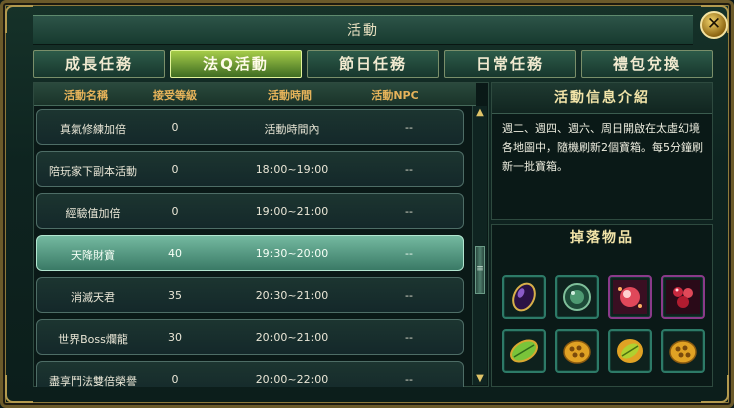 This screenshot has width=734, height=408. I want to click on activity-time: 19:00~21:00, so click(292, 211).